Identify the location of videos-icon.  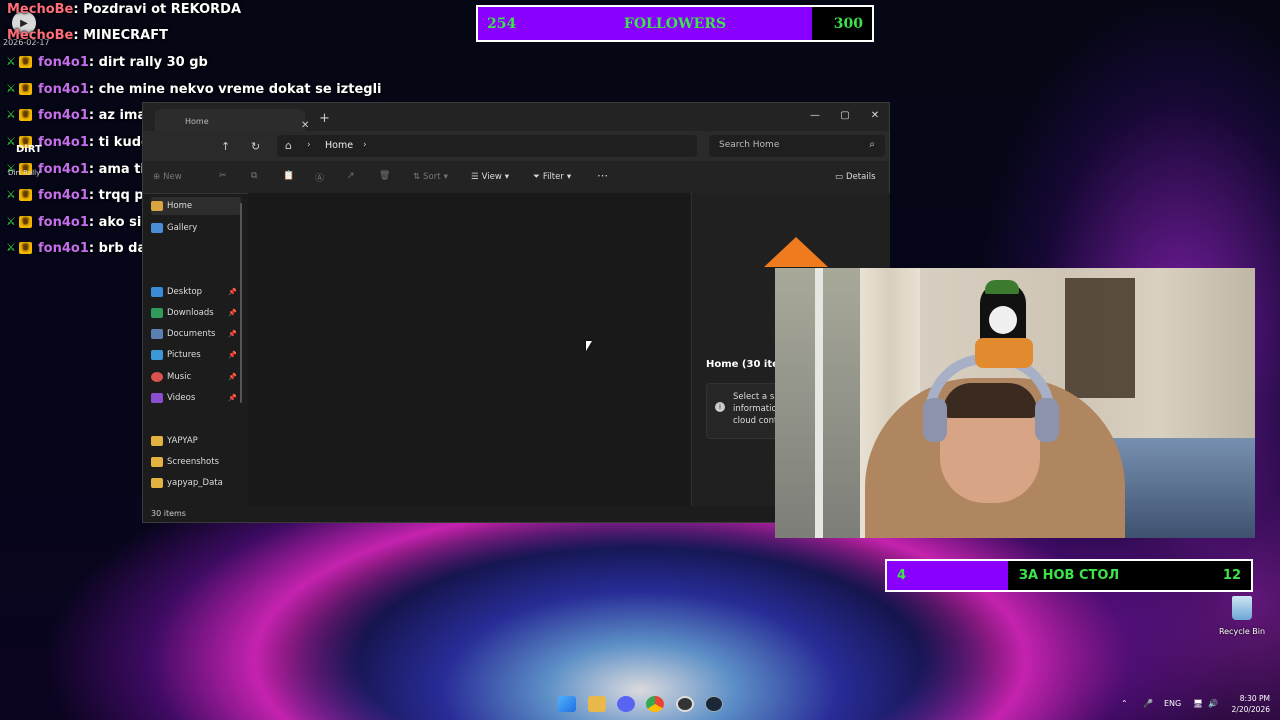
(157, 398).